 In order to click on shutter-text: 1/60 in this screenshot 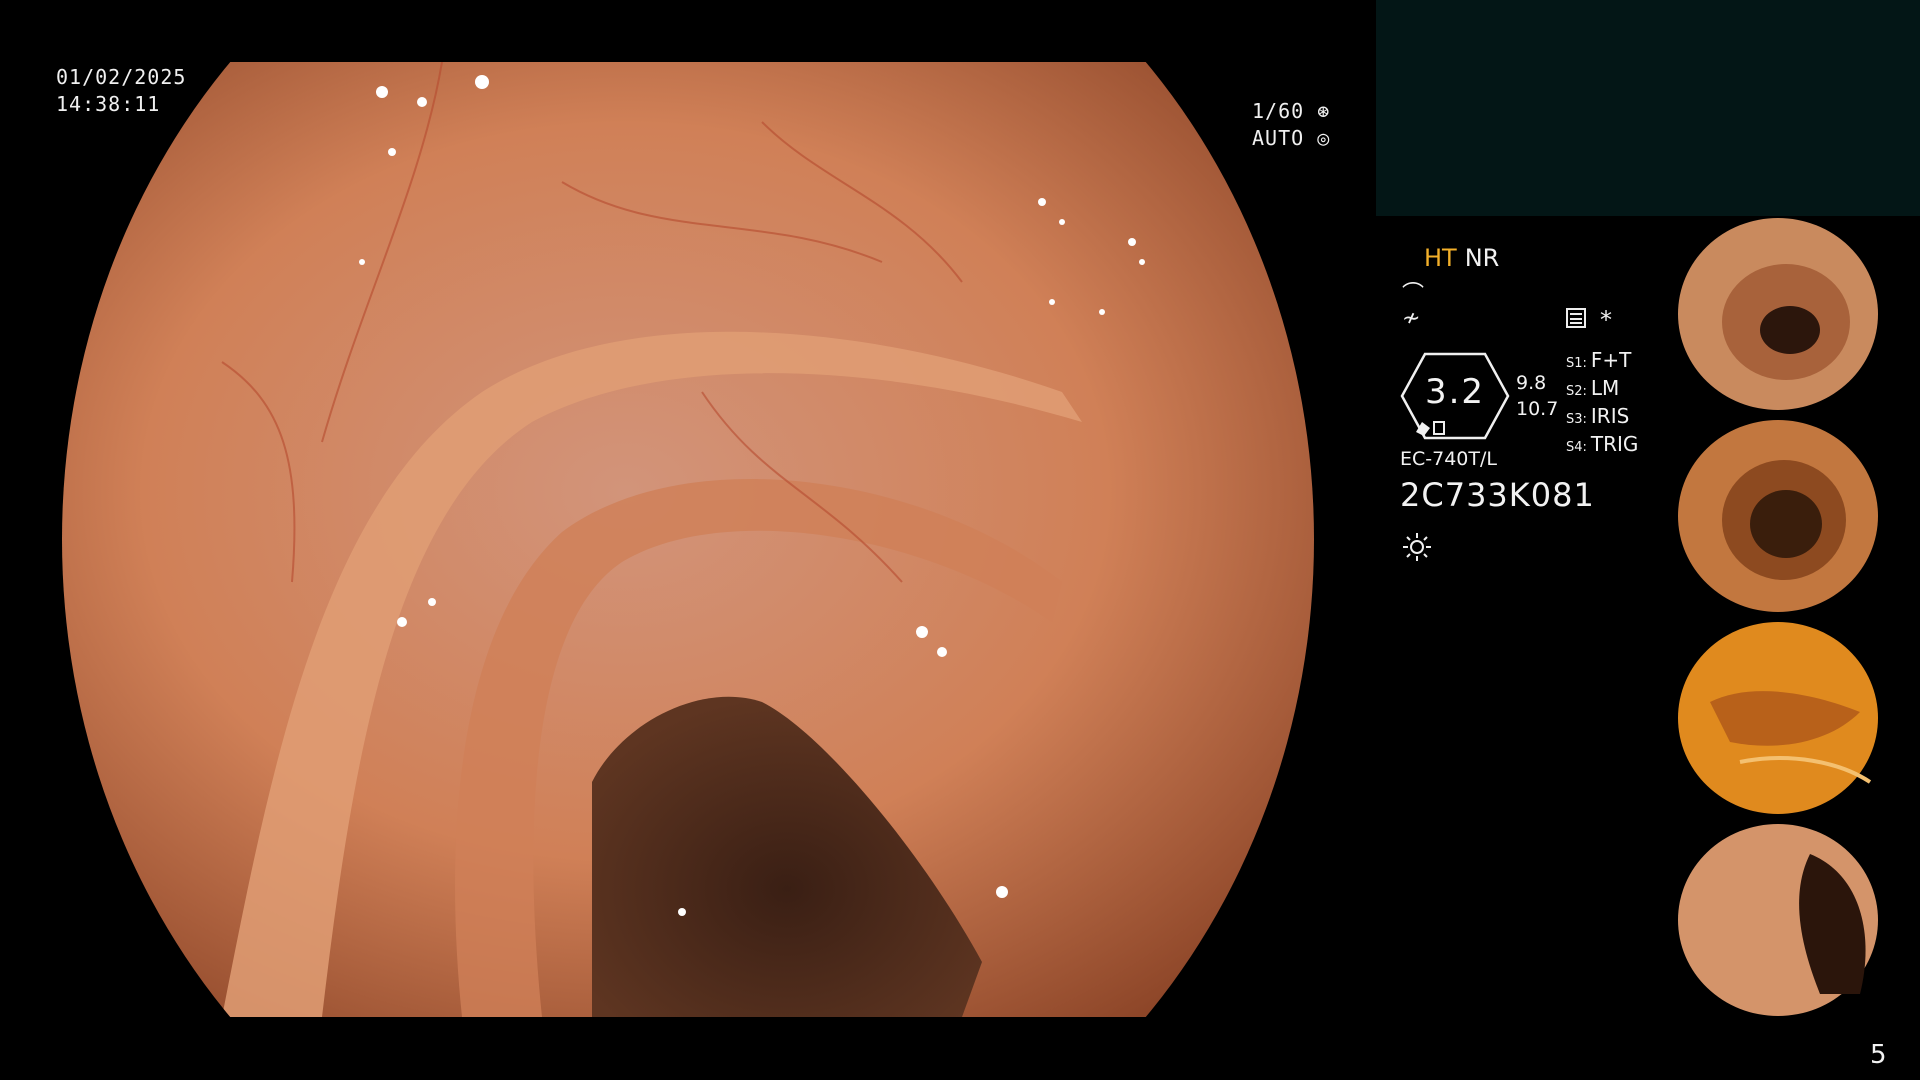, I will do `click(1278, 111)`.